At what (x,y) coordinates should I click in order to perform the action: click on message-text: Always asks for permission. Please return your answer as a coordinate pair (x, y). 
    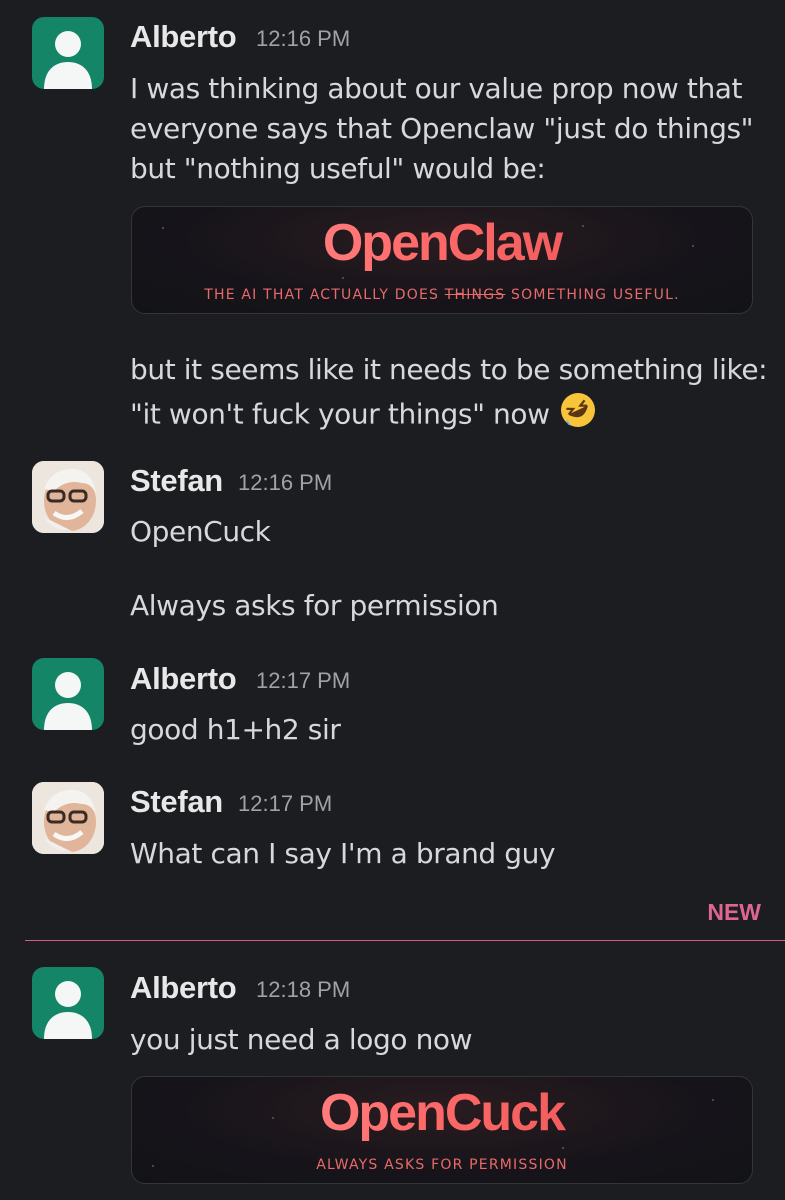
    Looking at the image, I should click on (314, 605).